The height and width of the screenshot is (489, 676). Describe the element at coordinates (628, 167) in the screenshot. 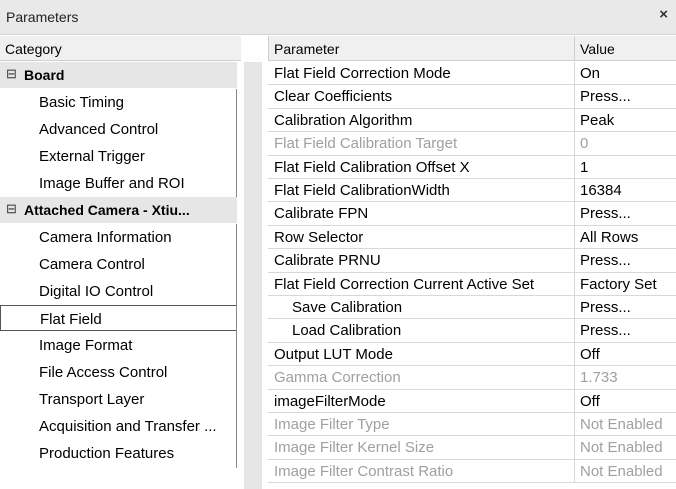

I see `parameter-value: 1` at that location.